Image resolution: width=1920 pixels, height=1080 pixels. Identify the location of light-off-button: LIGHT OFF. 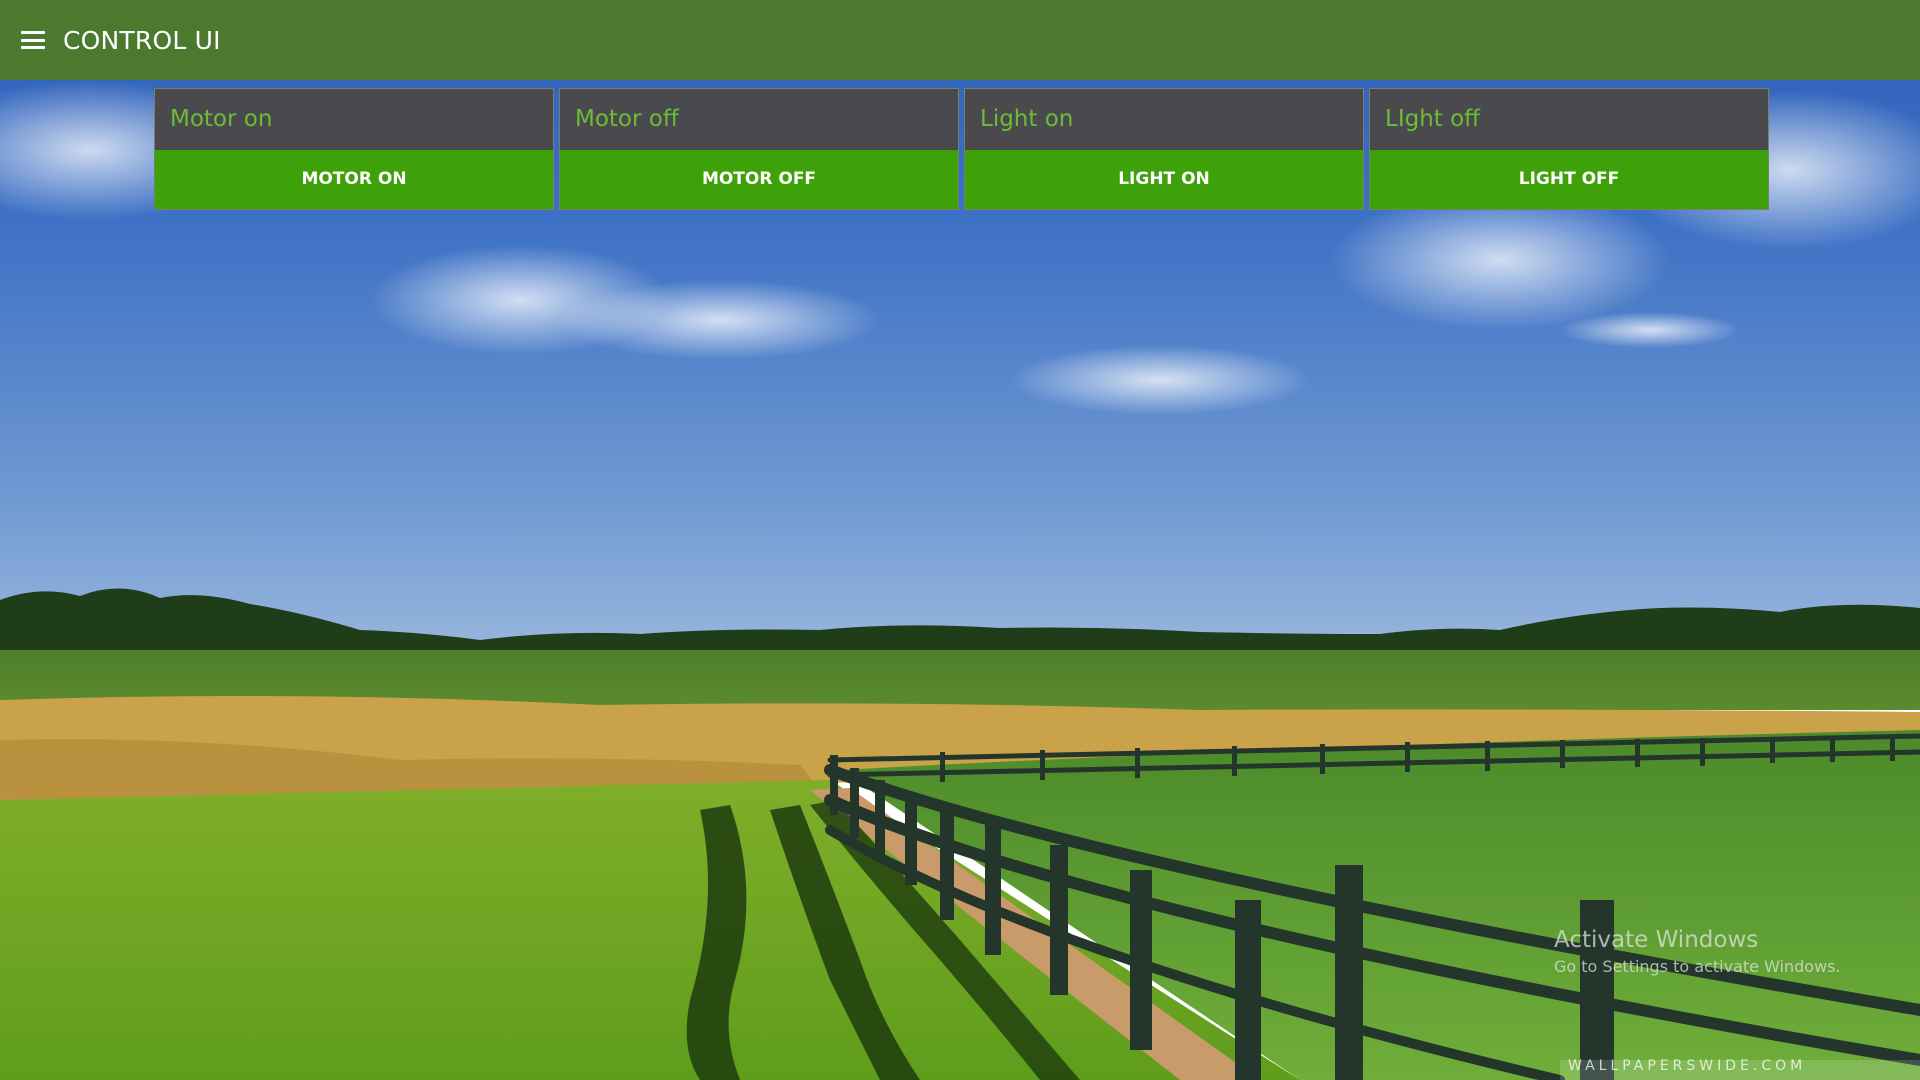
(1569, 179).